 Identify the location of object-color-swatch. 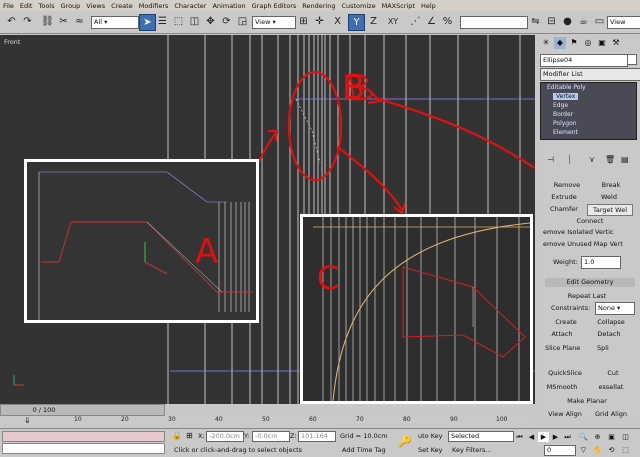
(632, 59).